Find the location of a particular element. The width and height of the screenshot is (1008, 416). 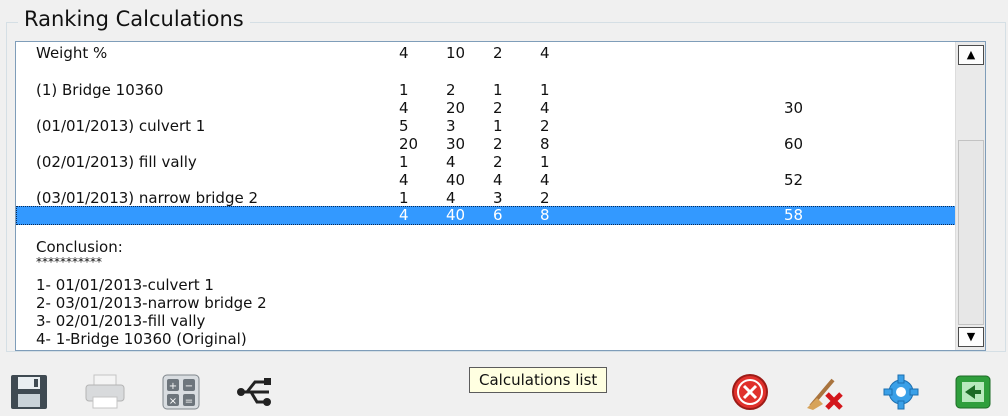

conclusion-item: 1- 01/01/2013-culvert 1 is located at coordinates (125, 285).